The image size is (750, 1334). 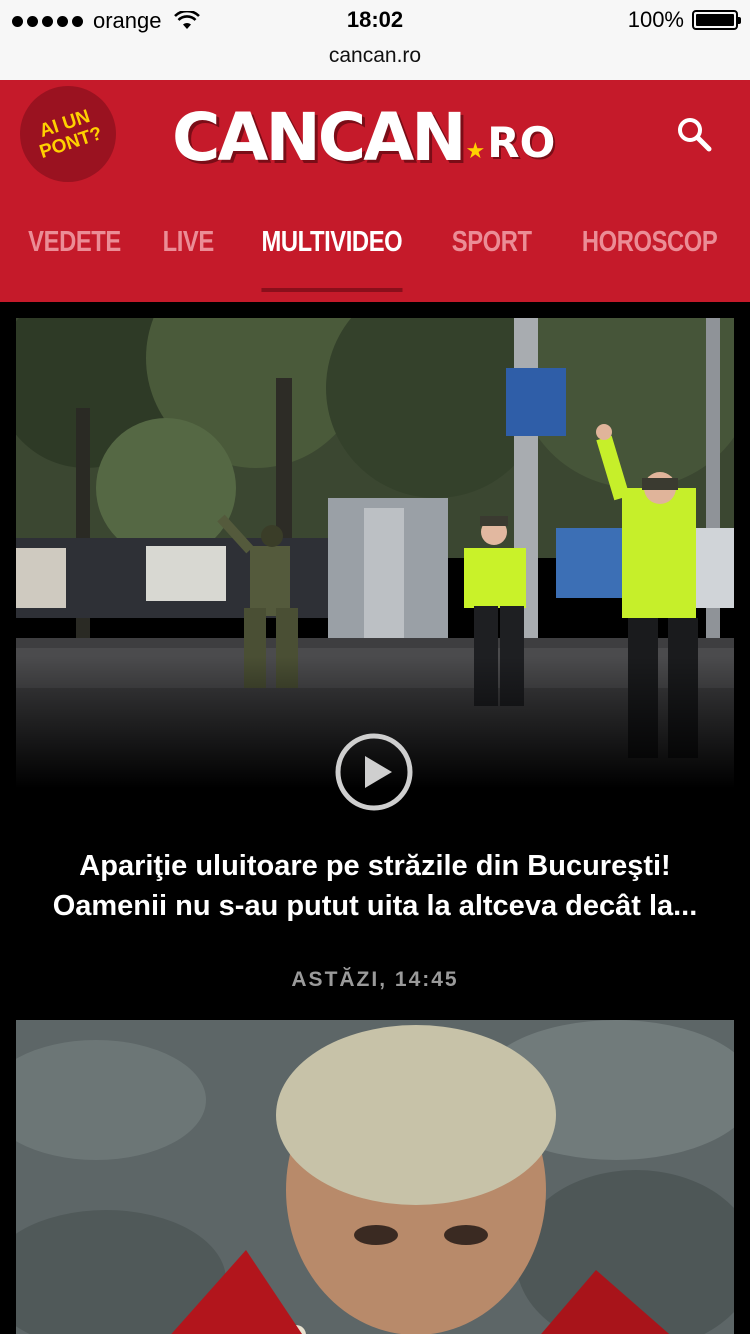 What do you see at coordinates (694, 134) in the screenshot?
I see `search-icon` at bounding box center [694, 134].